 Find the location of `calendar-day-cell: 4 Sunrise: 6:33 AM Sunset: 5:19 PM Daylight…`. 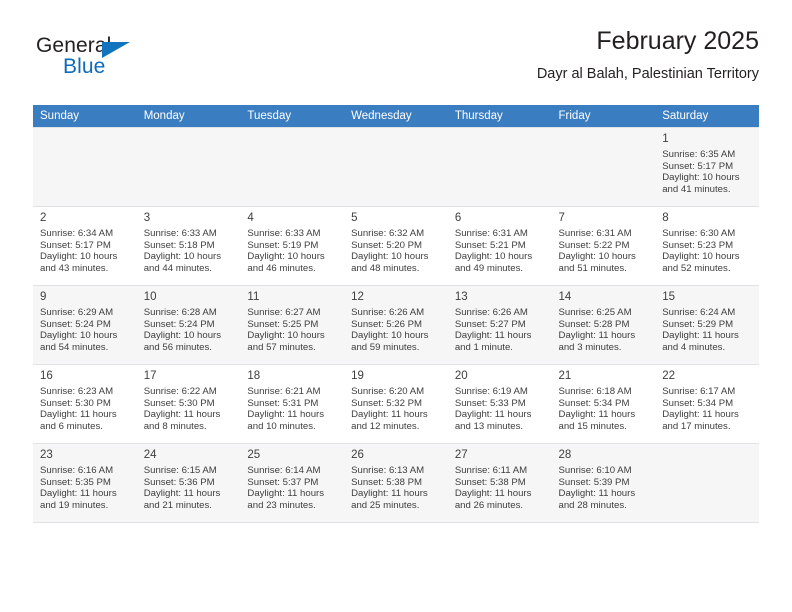

calendar-day-cell: 4 Sunrise: 6:33 AM Sunset: 5:19 PM Daylight… is located at coordinates (292, 246).